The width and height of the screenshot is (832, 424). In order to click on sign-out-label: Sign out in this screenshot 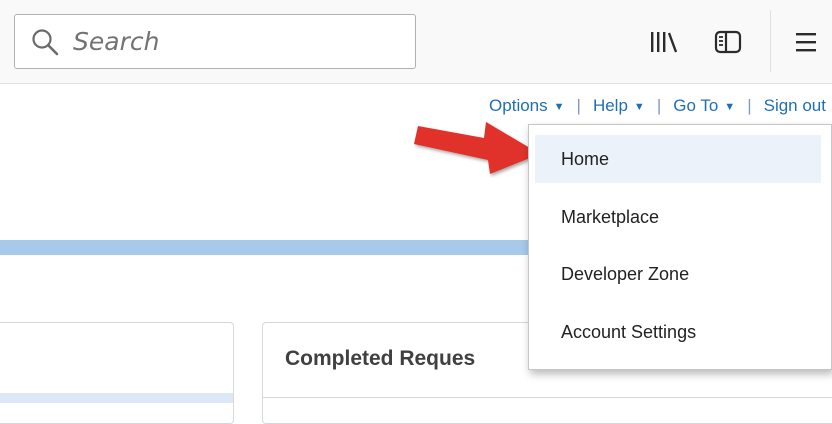, I will do `click(794, 105)`.